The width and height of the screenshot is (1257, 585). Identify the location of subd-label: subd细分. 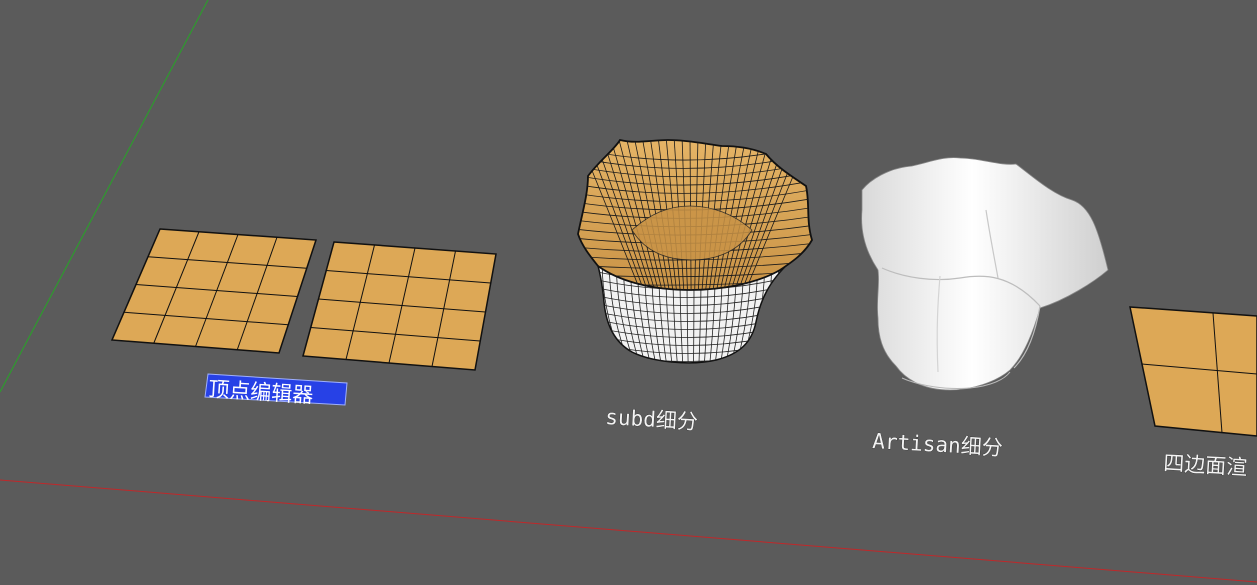
(652, 419).